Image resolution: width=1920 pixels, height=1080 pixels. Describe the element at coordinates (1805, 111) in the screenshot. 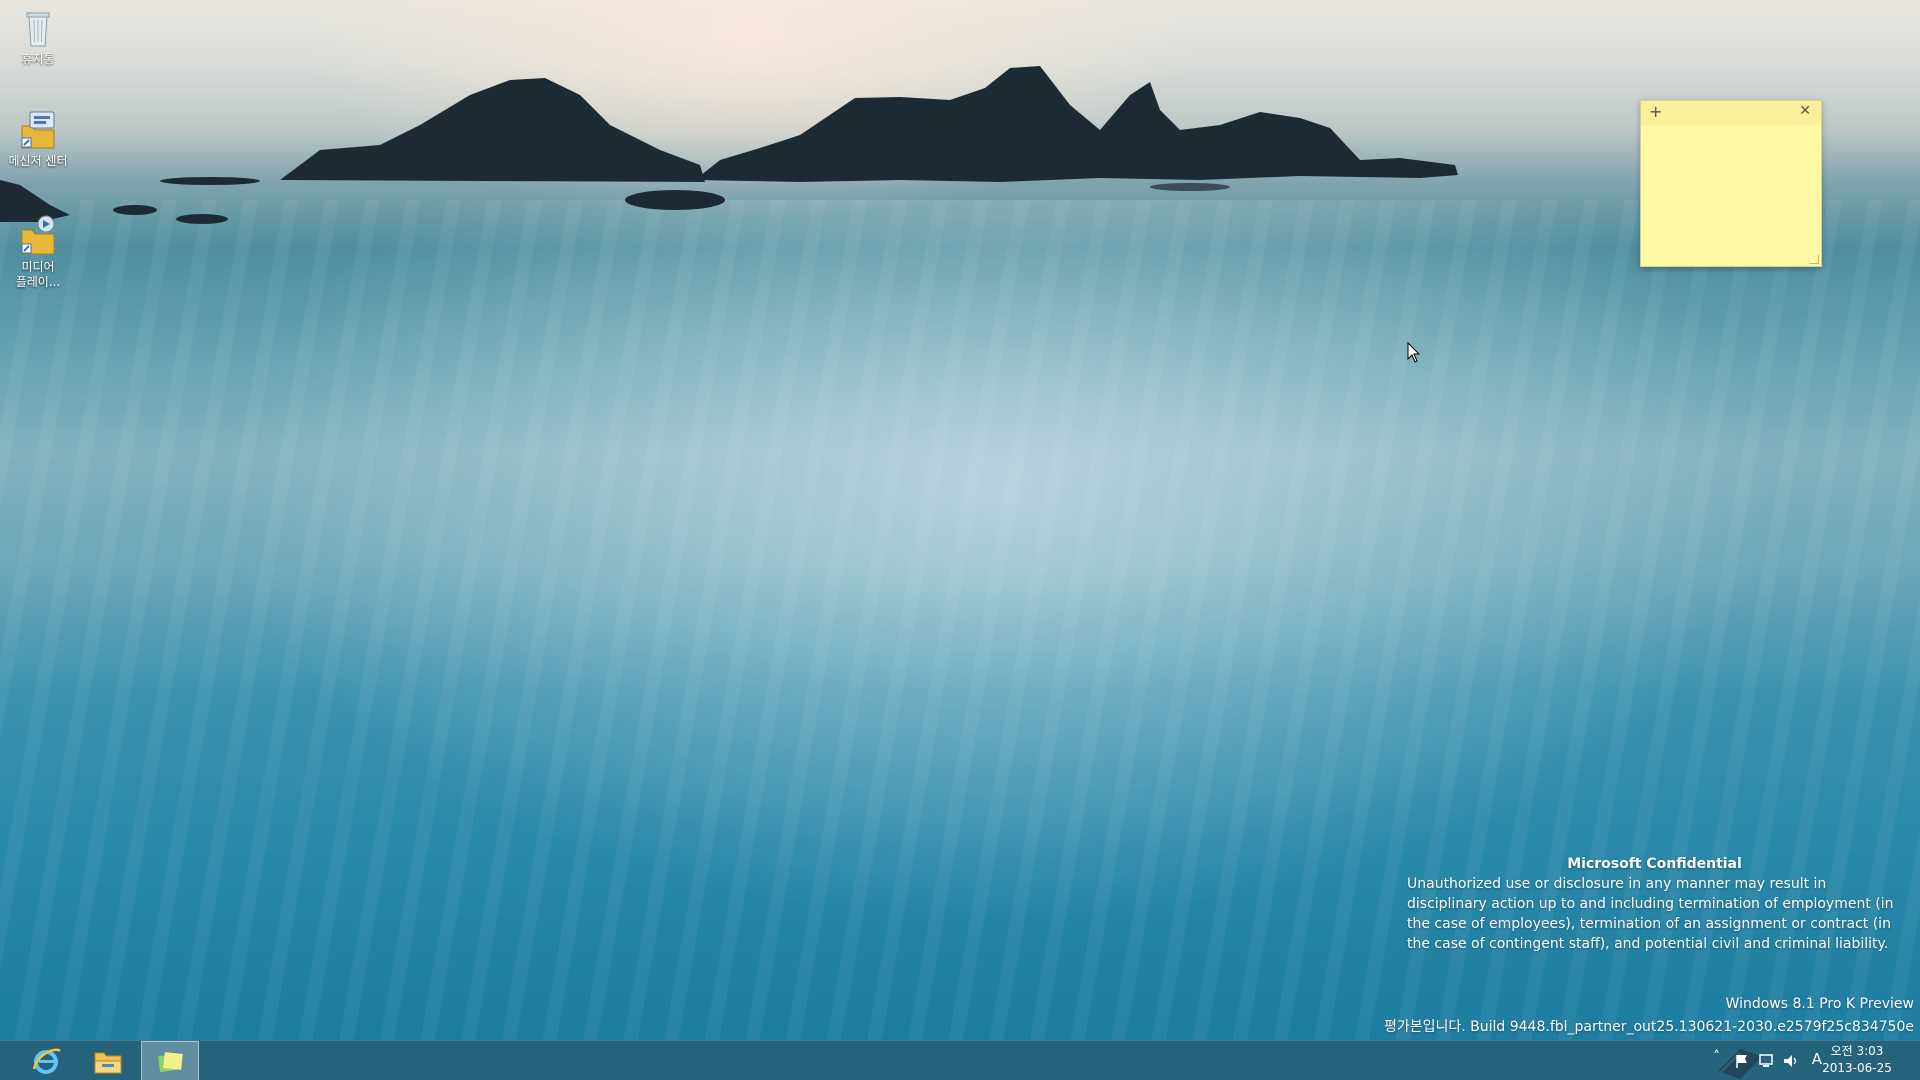

I see `sticky-close-button: ✕` at that location.